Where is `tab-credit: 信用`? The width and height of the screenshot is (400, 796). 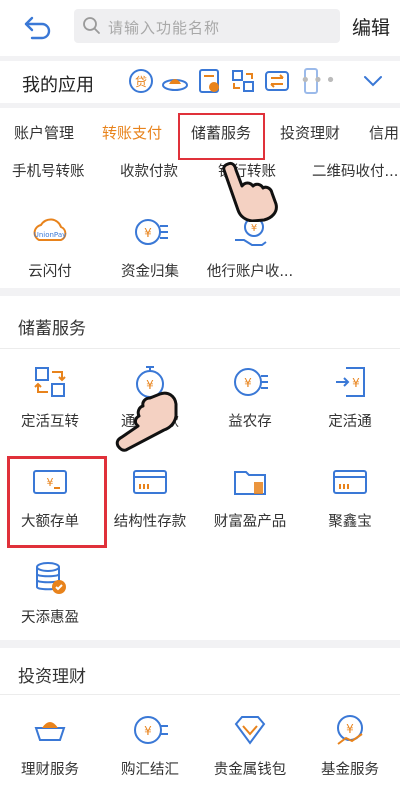
tab-credit: 信用 is located at coordinates (384, 132).